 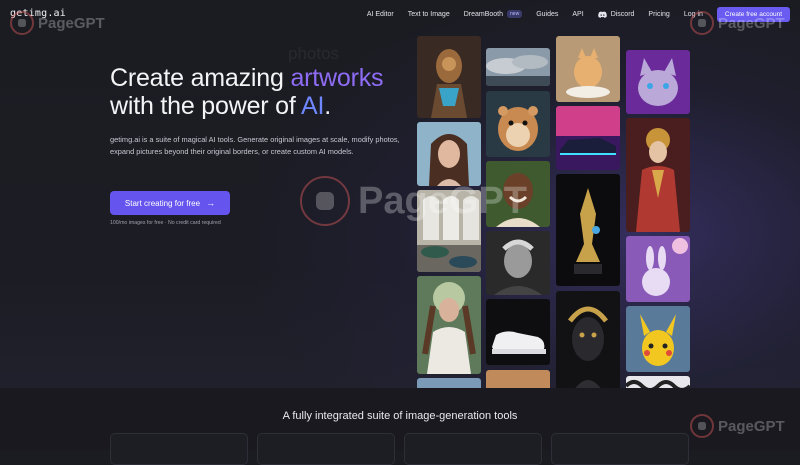 What do you see at coordinates (588, 138) in the screenshot?
I see `gallery-image-neon-car` at bounding box center [588, 138].